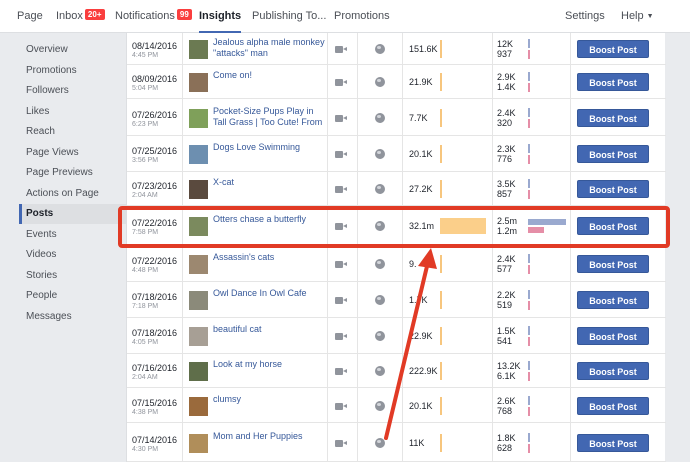  I want to click on annotation-arrow, so click(410, 344).